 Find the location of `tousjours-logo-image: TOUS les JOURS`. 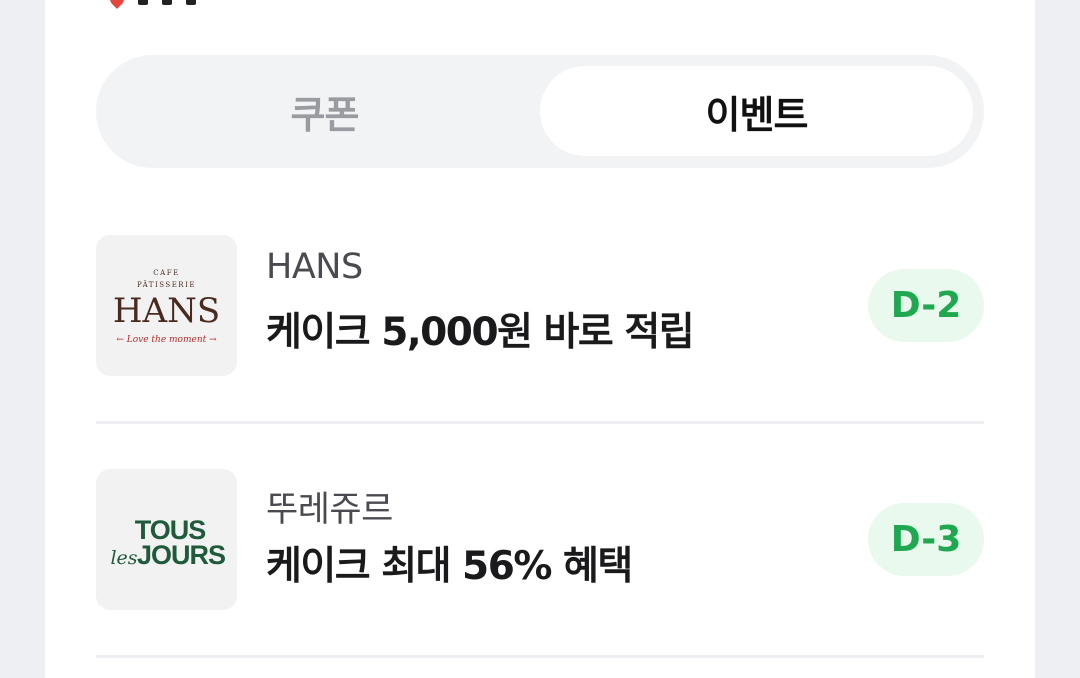

tousjours-logo-image: TOUS les JOURS is located at coordinates (168, 542).